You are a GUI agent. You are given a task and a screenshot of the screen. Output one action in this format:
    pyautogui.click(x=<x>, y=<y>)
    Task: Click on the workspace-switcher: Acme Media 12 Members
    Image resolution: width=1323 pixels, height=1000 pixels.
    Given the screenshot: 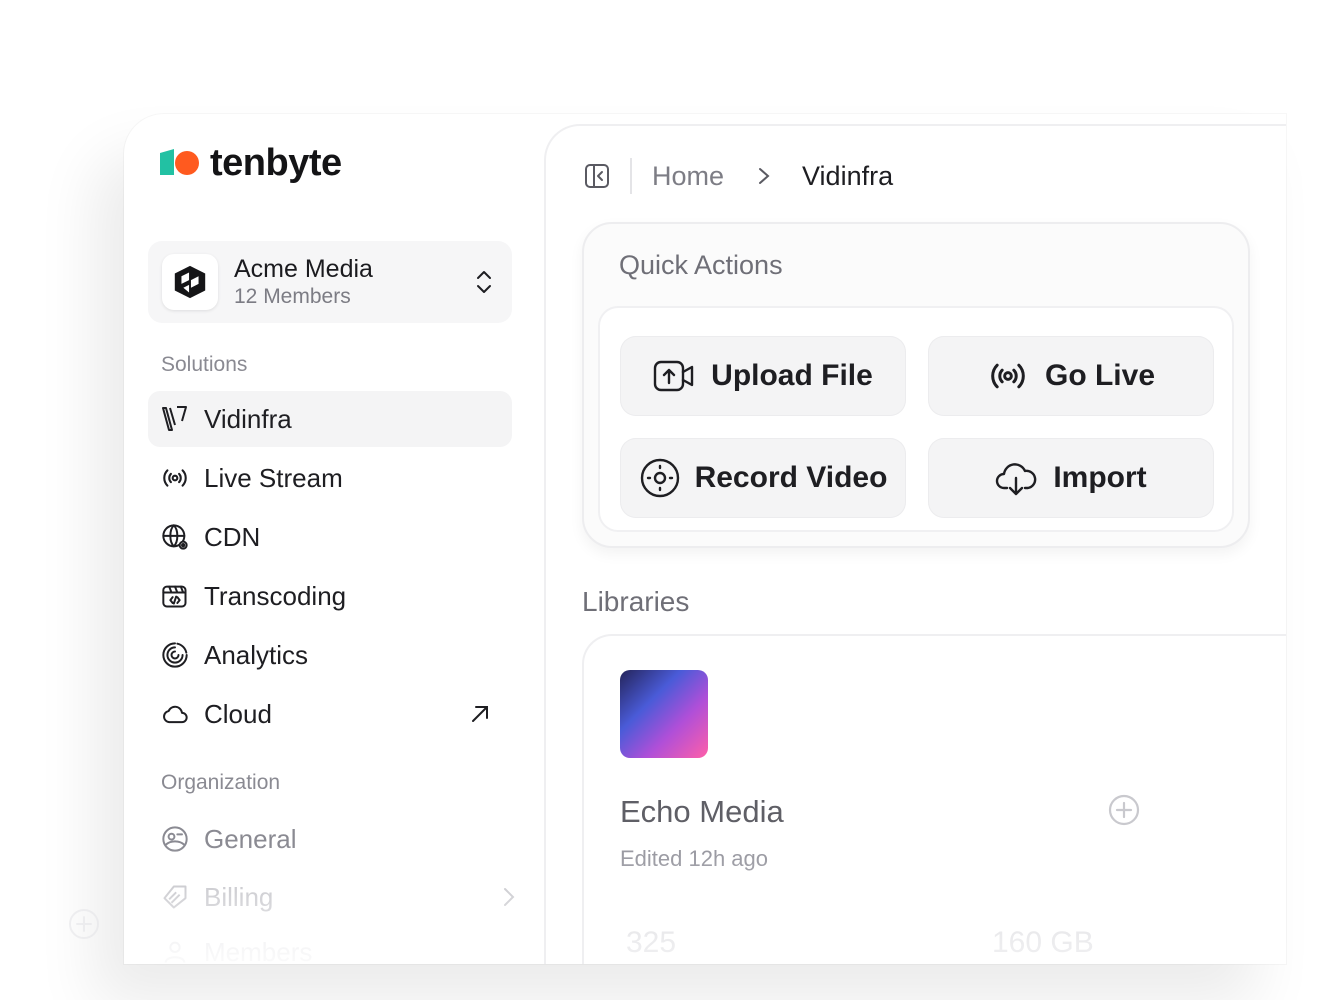 What is the action you would take?
    pyautogui.click(x=330, y=282)
    